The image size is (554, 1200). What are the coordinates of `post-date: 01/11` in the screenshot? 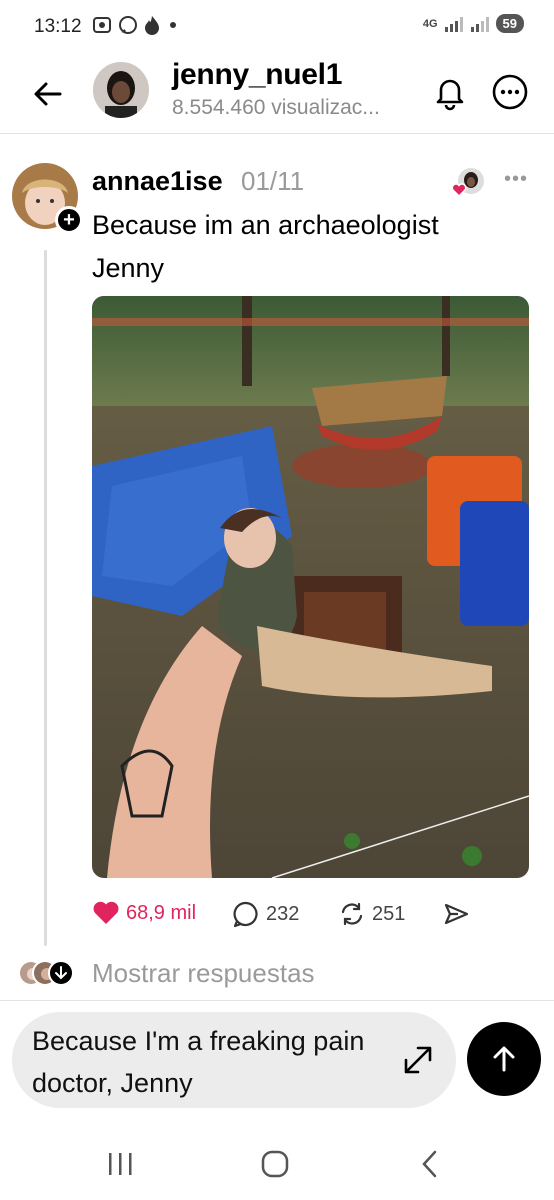 It's located at (273, 181).